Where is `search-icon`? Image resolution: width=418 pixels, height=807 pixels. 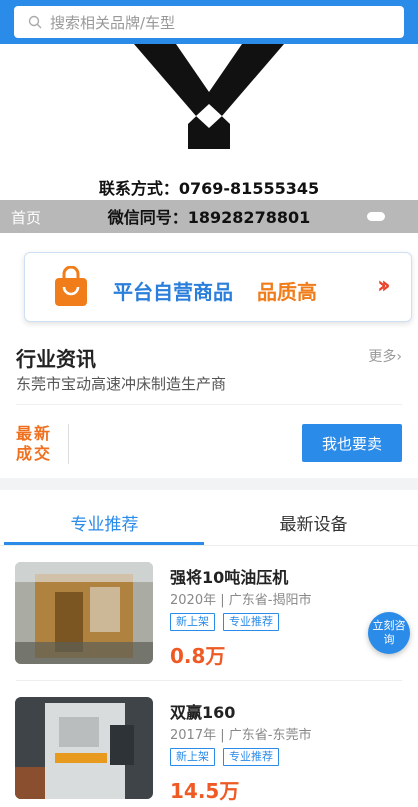
search-icon is located at coordinates (35, 22).